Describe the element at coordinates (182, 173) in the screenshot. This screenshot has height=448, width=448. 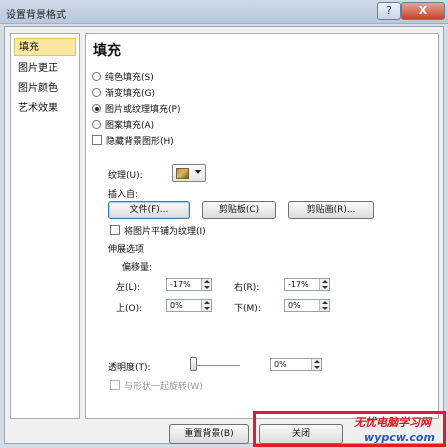
I see `wood-texture-icon` at that location.